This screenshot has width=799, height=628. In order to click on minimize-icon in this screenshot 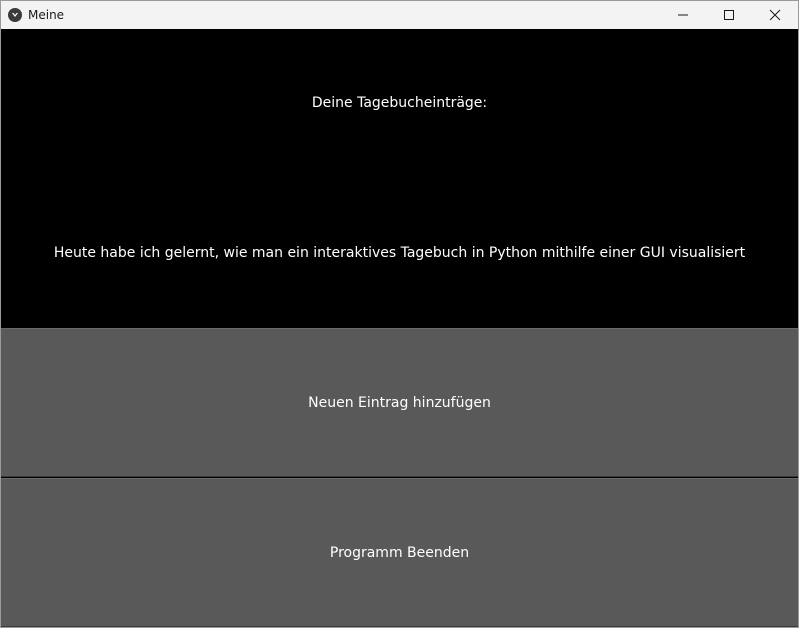, I will do `click(683, 15)`.